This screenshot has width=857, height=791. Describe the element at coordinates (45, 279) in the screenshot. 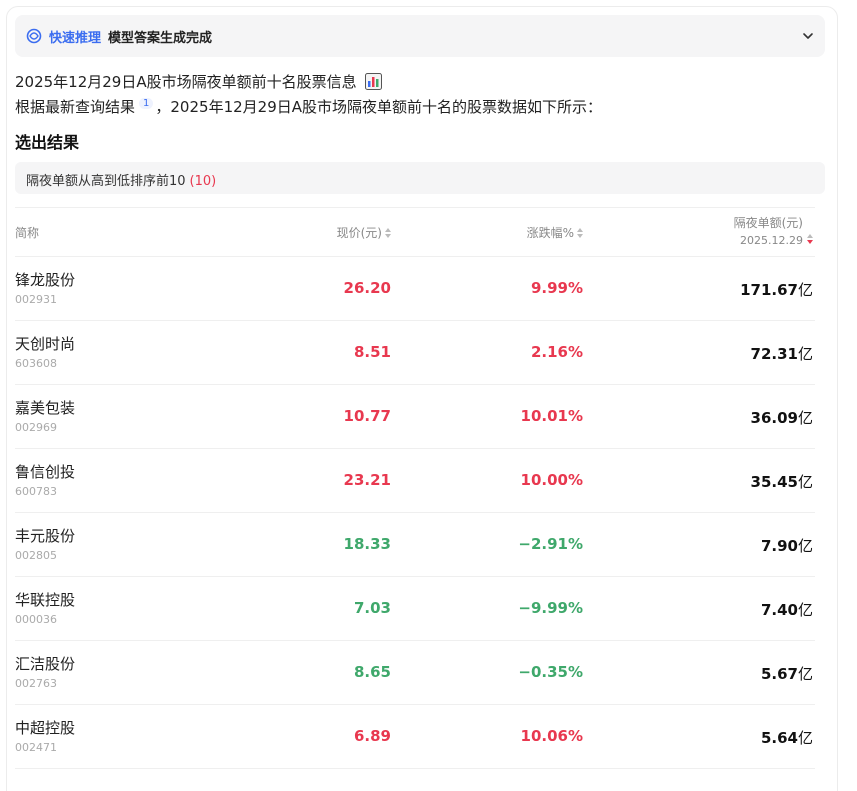

I see `stock-name: 锋龙股份` at that location.